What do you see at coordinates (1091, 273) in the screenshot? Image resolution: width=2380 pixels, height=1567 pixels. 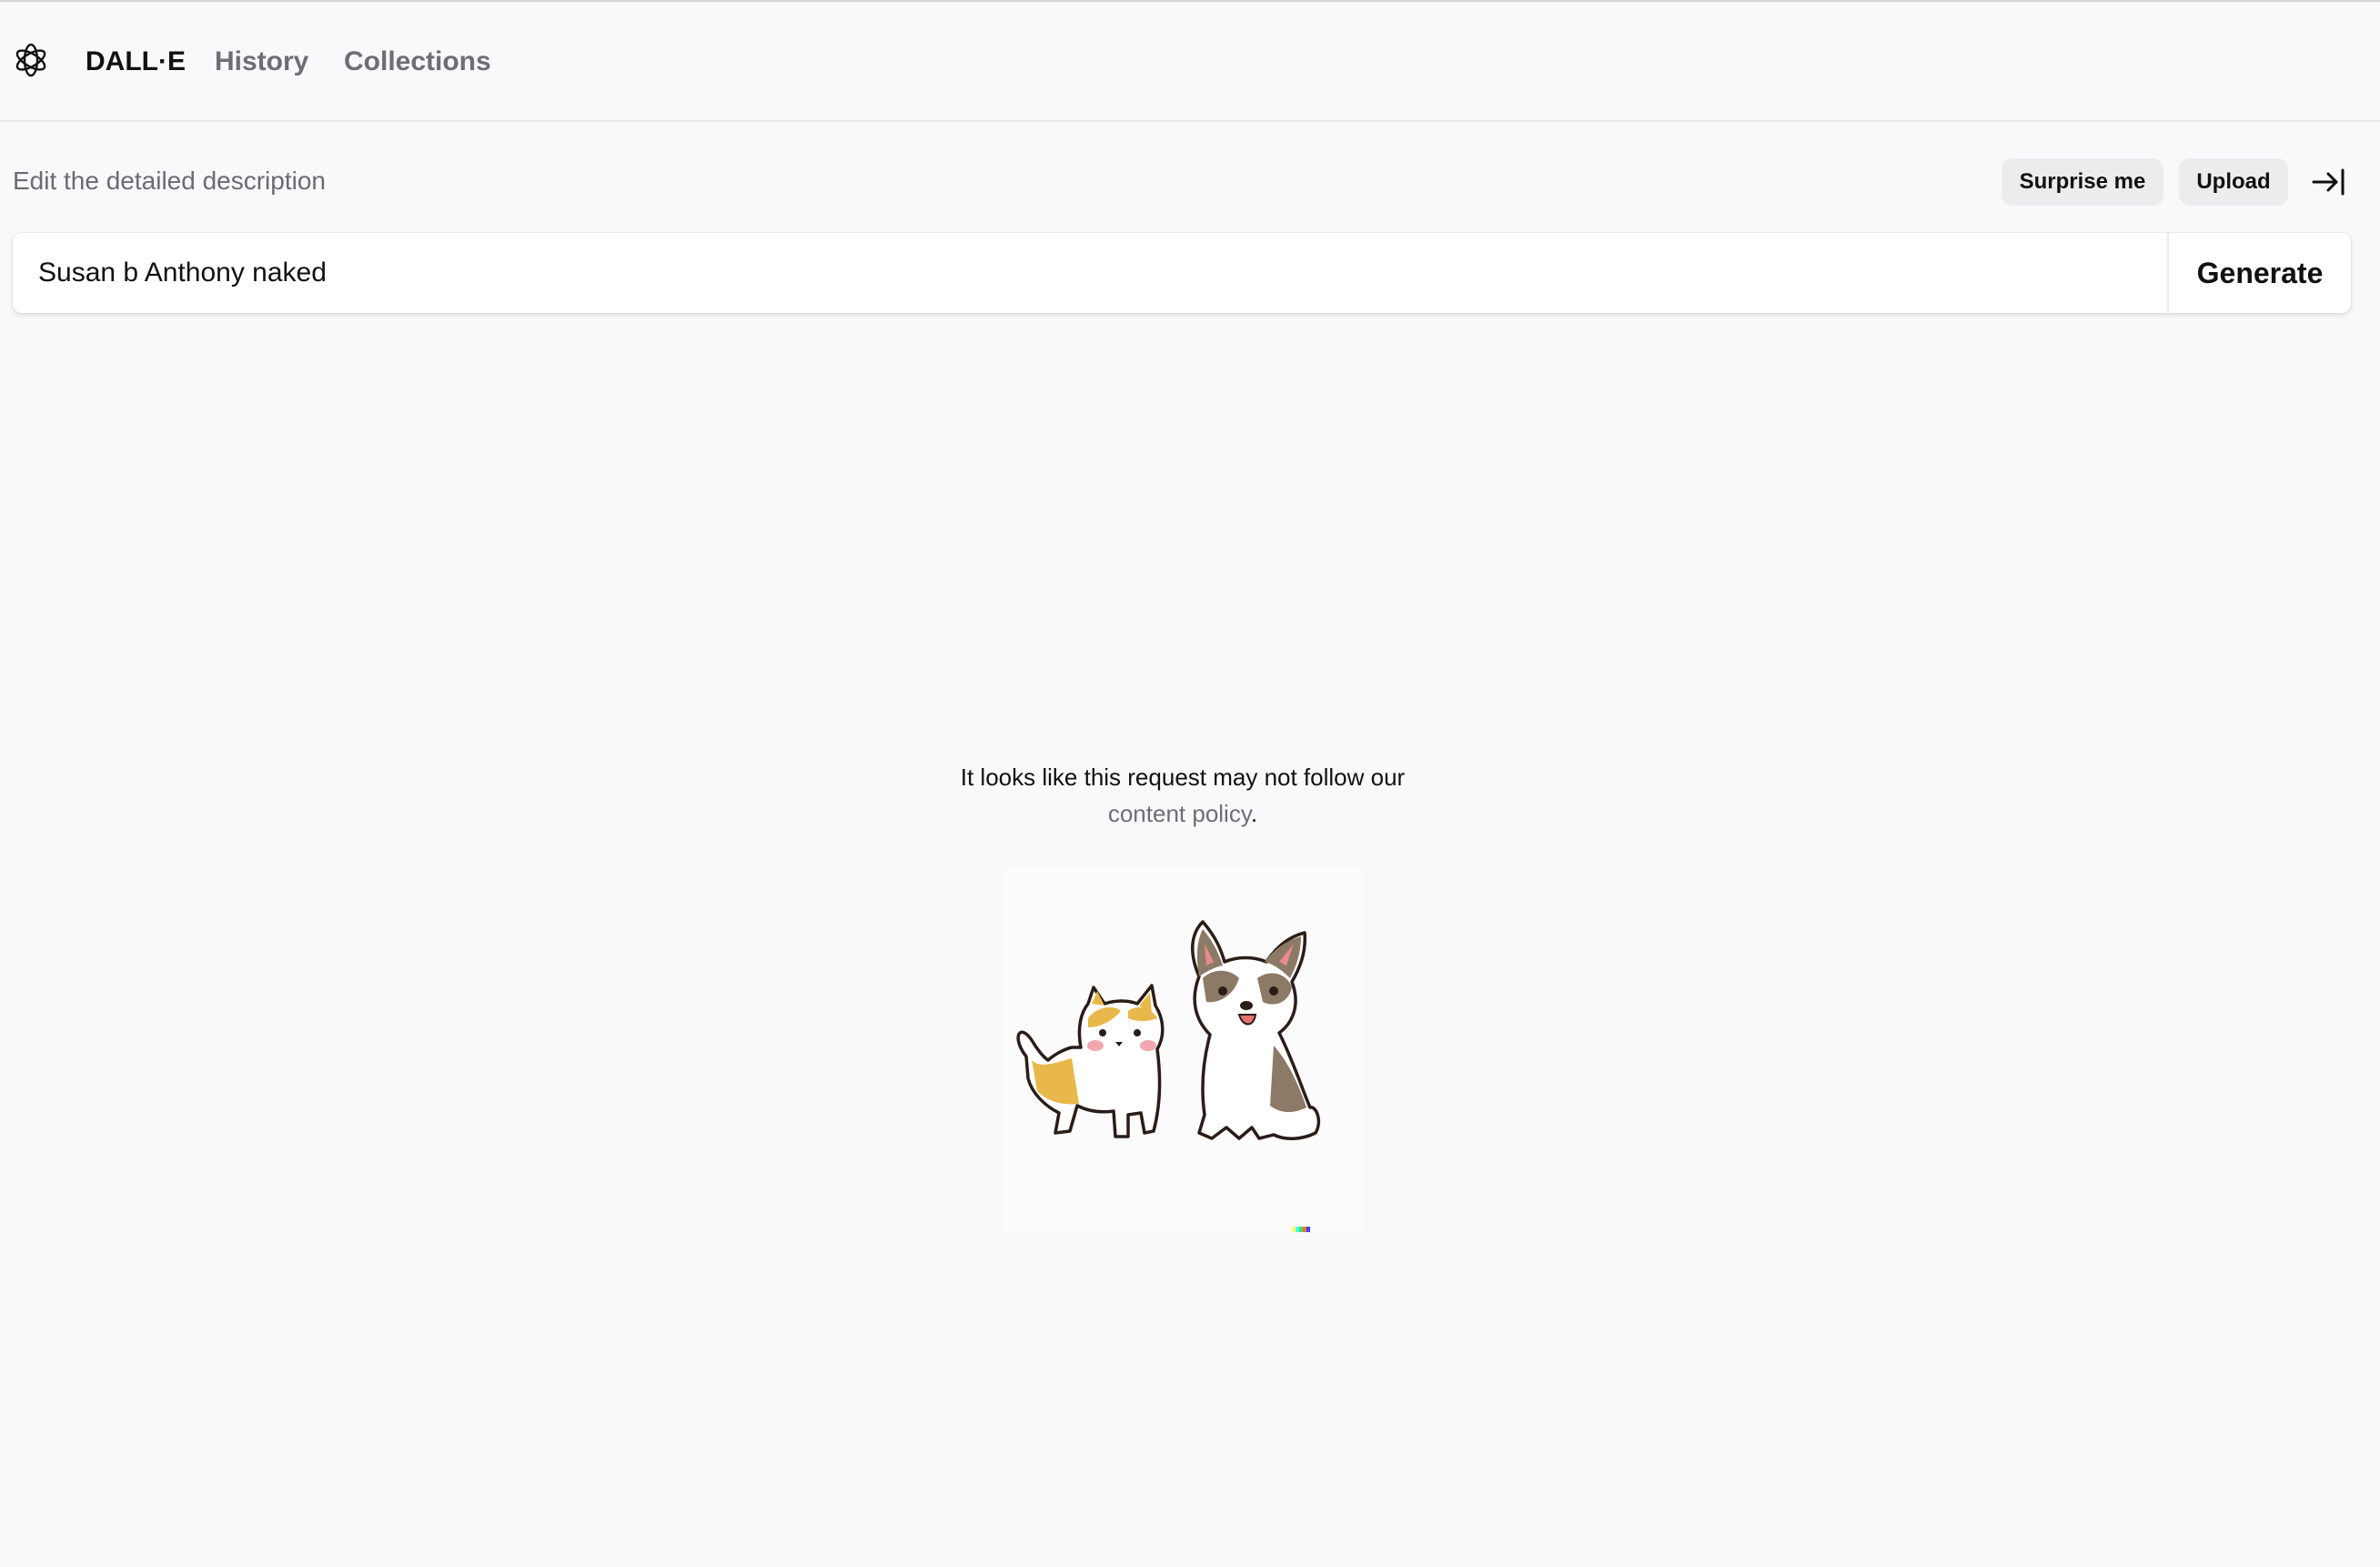 I see `prompt-input` at bounding box center [1091, 273].